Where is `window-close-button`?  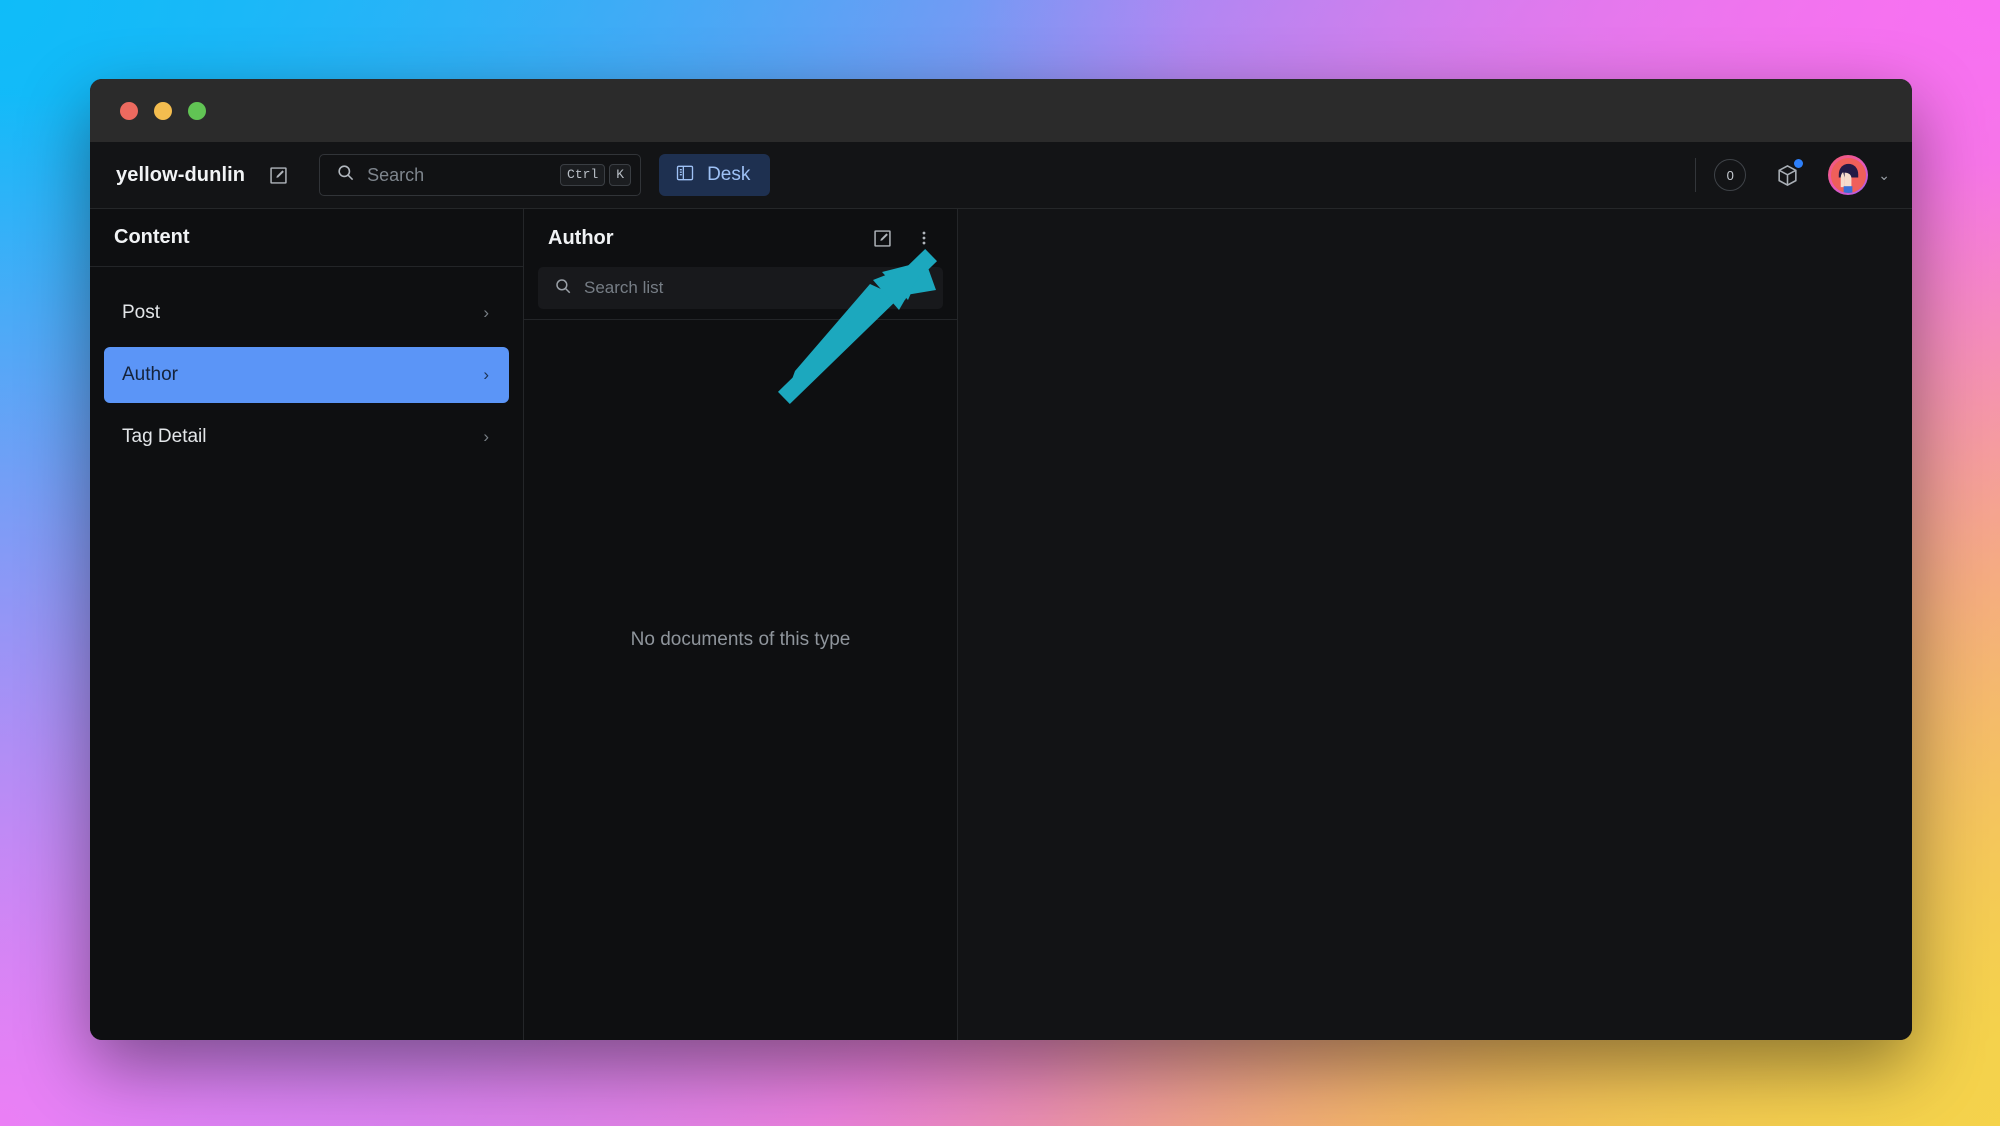 window-close-button is located at coordinates (129, 110).